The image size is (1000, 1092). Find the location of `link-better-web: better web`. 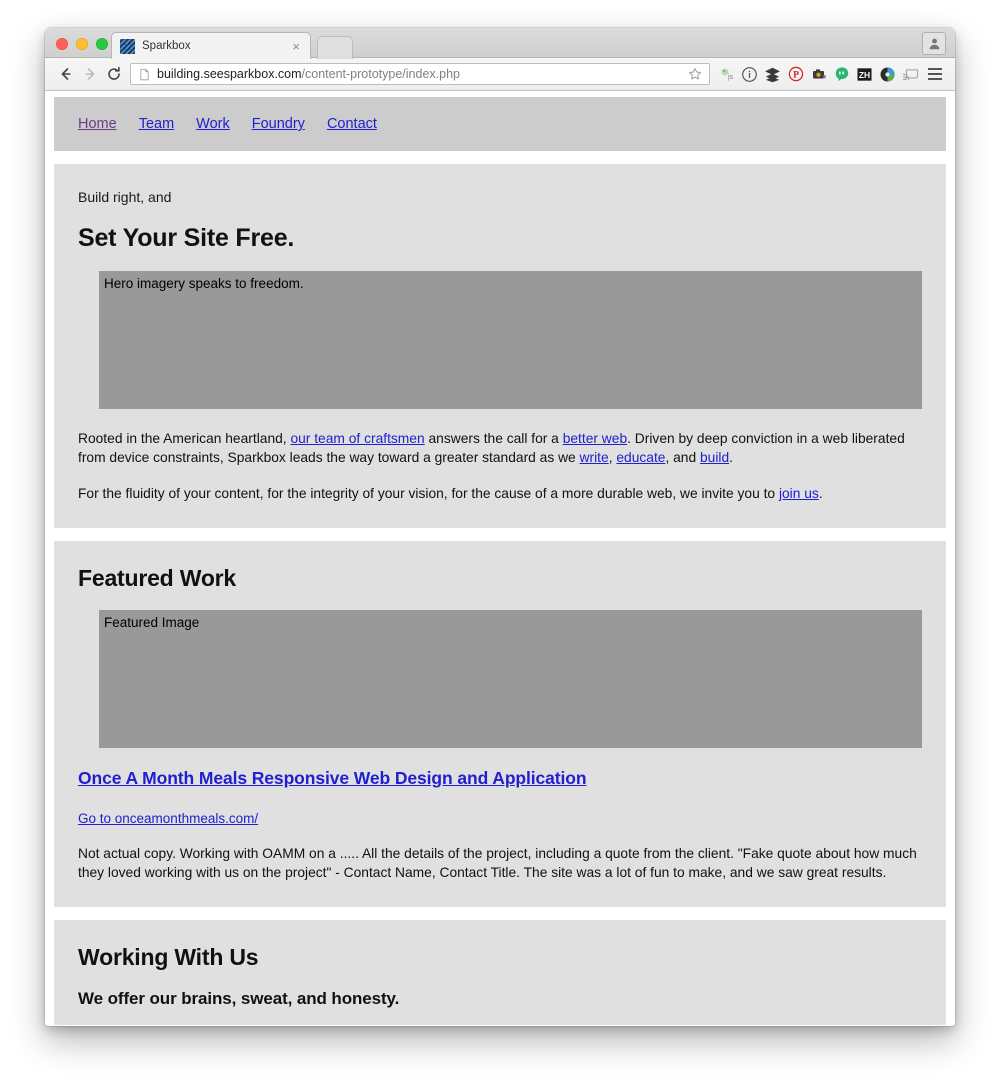

link-better-web: better web is located at coordinates (595, 438).